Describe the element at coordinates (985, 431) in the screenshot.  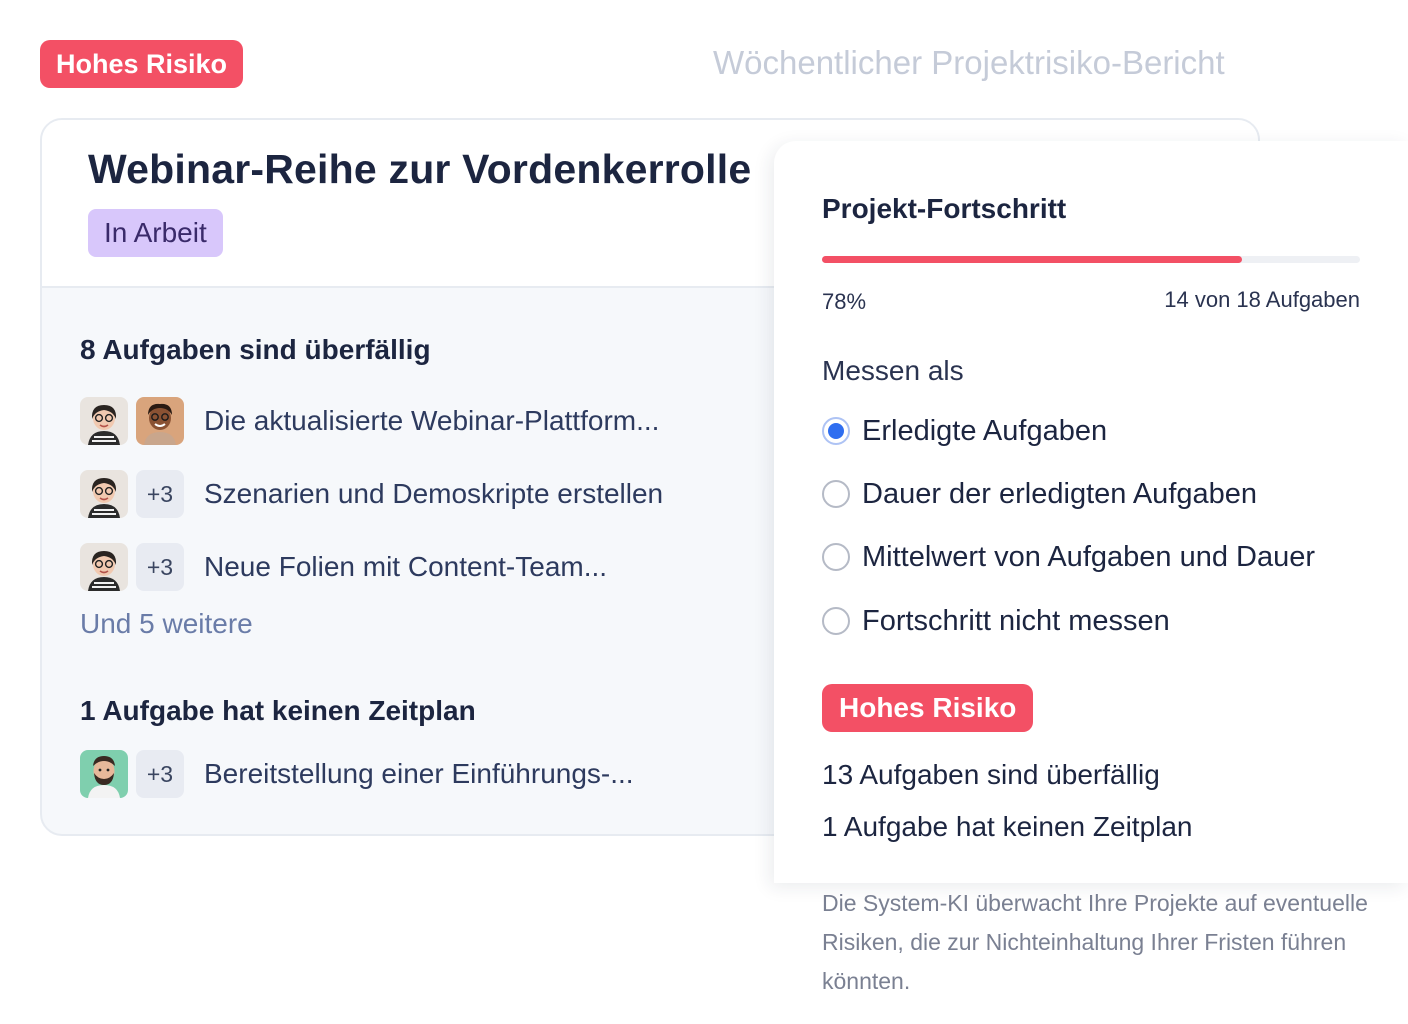
I see `radio-label: Erledigte Aufgaben` at that location.